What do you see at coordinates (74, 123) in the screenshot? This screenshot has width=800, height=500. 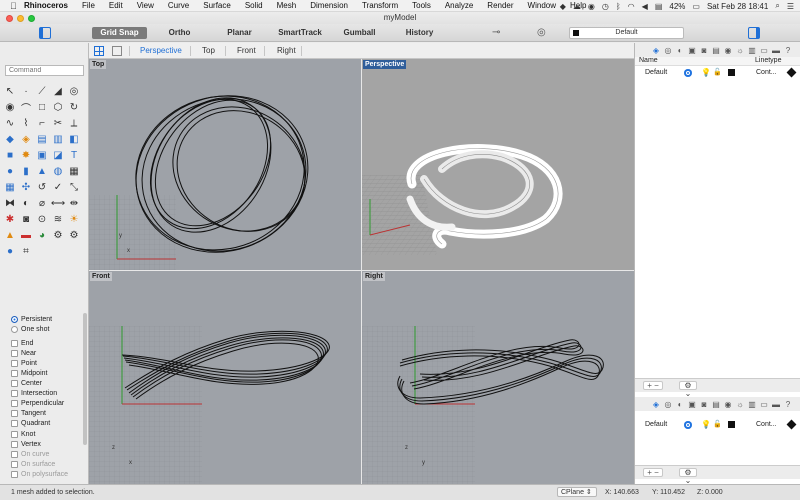 I see `split-icon: ⟂` at bounding box center [74, 123].